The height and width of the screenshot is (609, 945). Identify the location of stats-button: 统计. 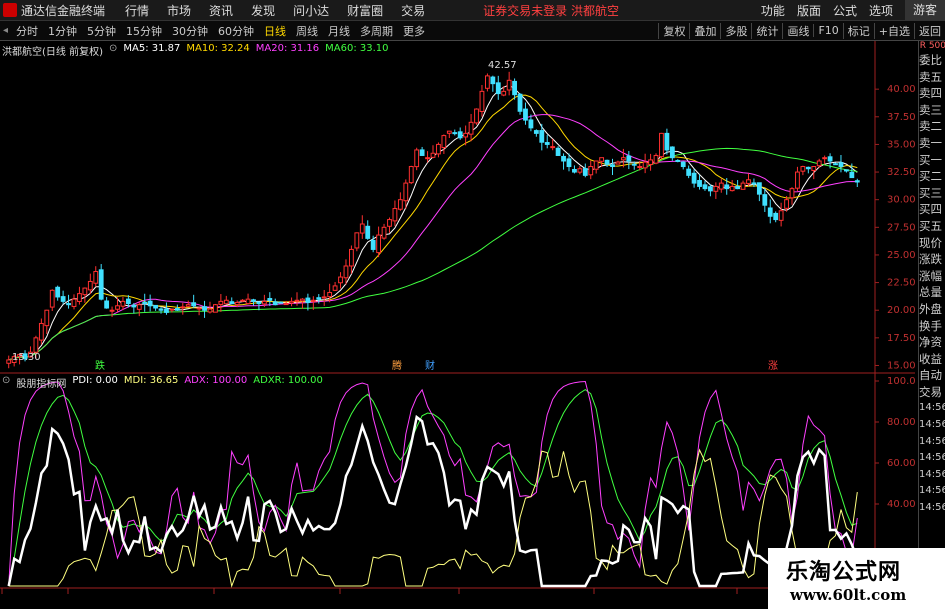
(766, 30).